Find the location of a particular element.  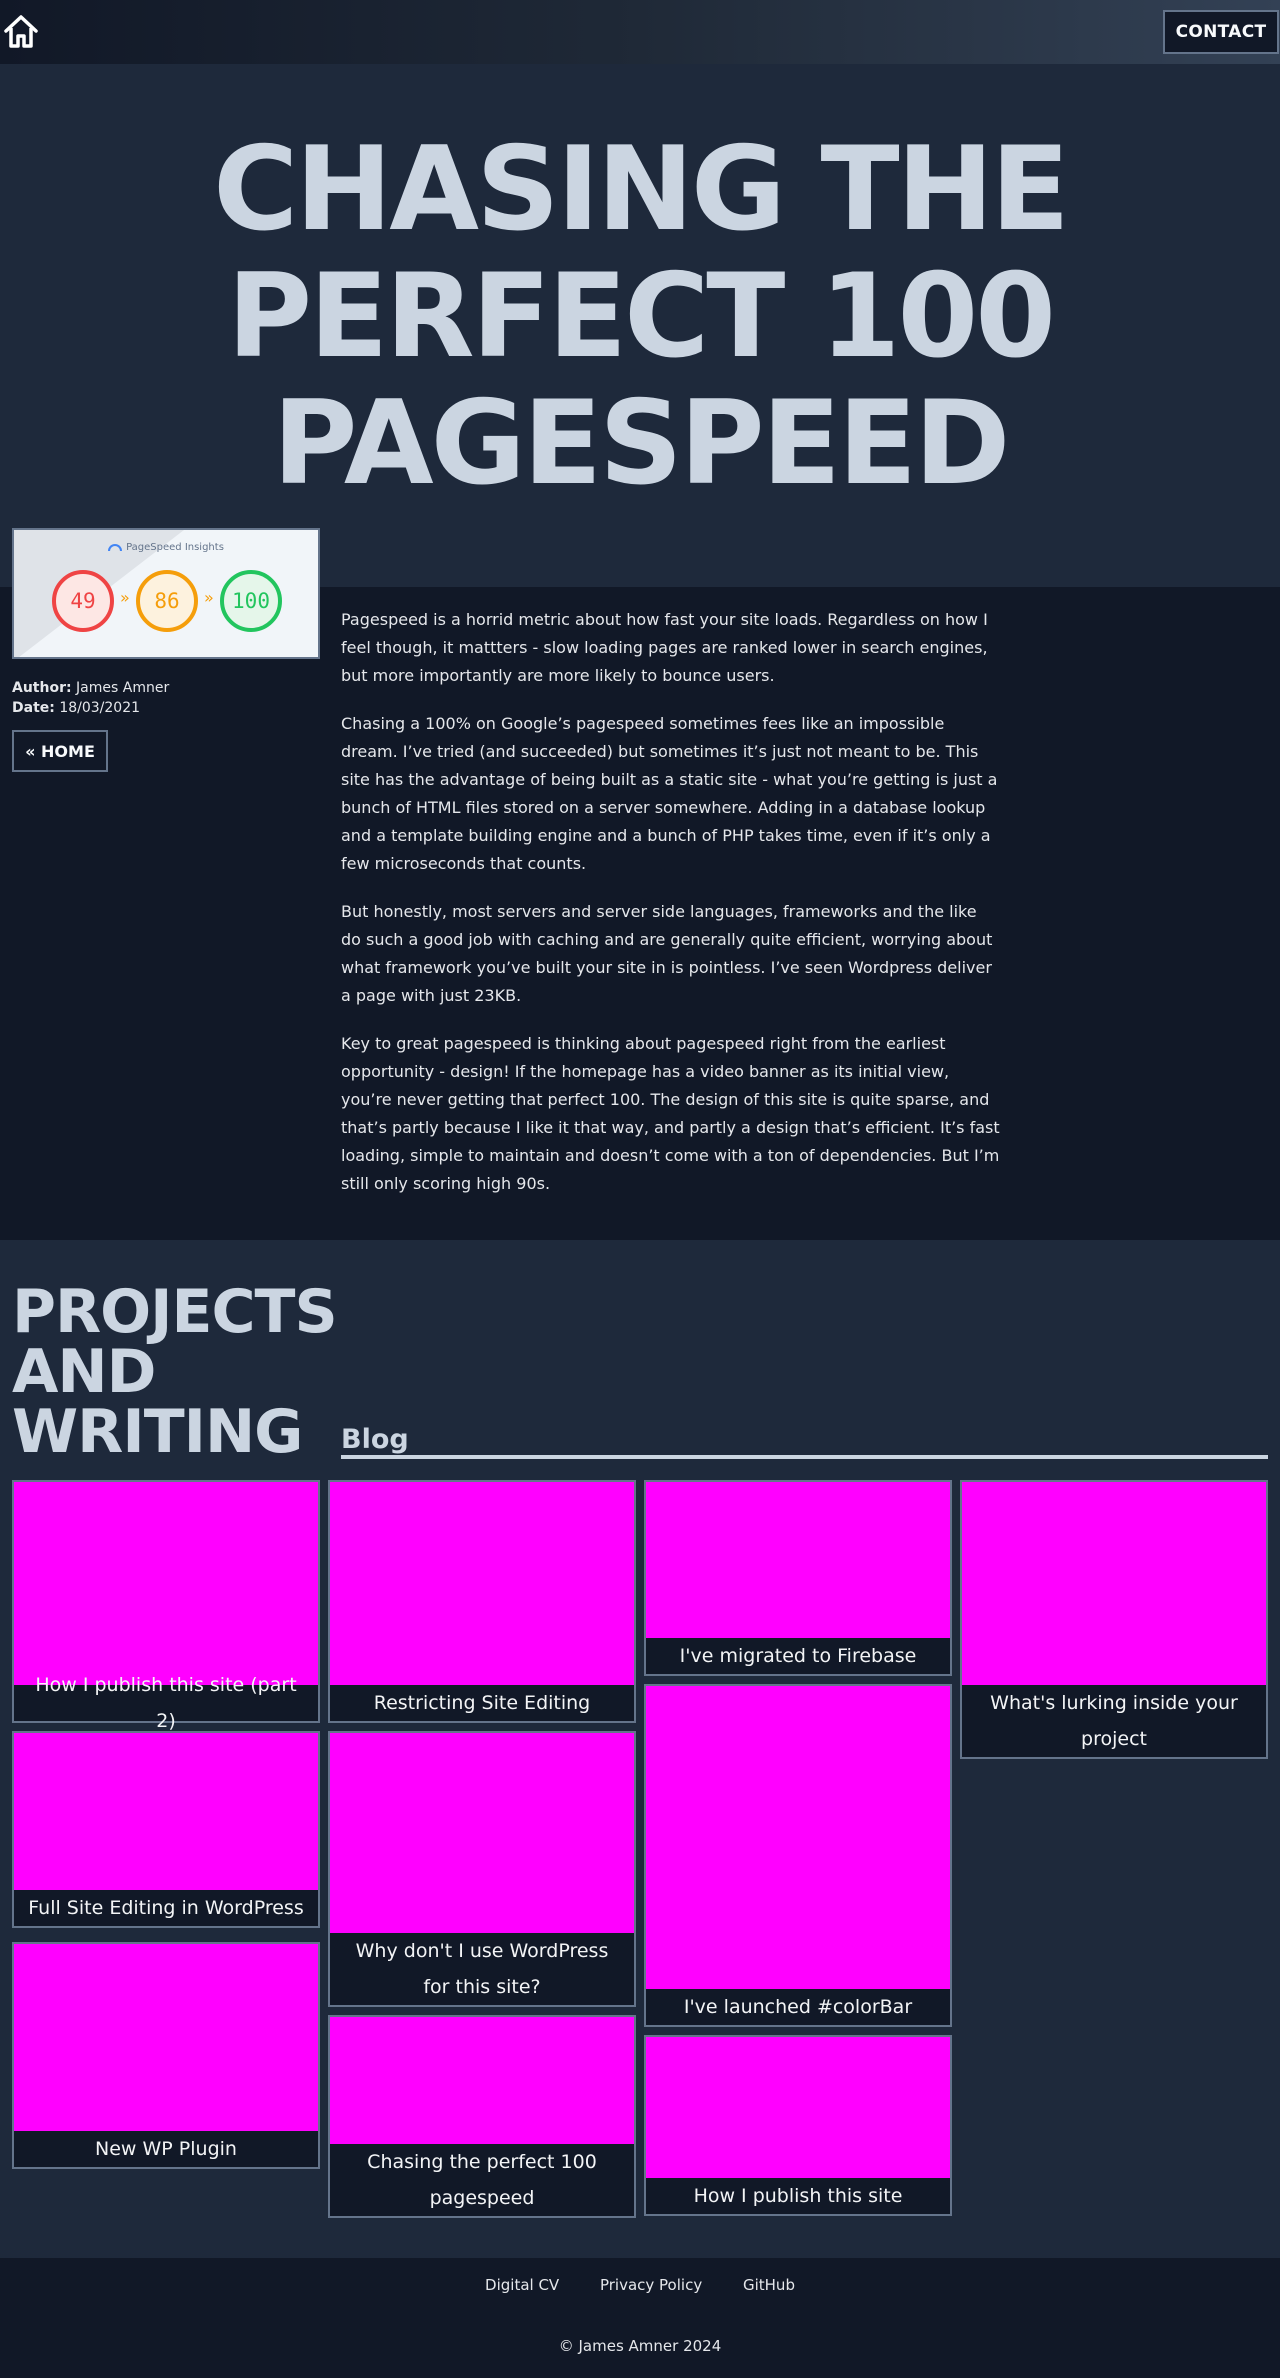

date-label: Date: is located at coordinates (33, 708).